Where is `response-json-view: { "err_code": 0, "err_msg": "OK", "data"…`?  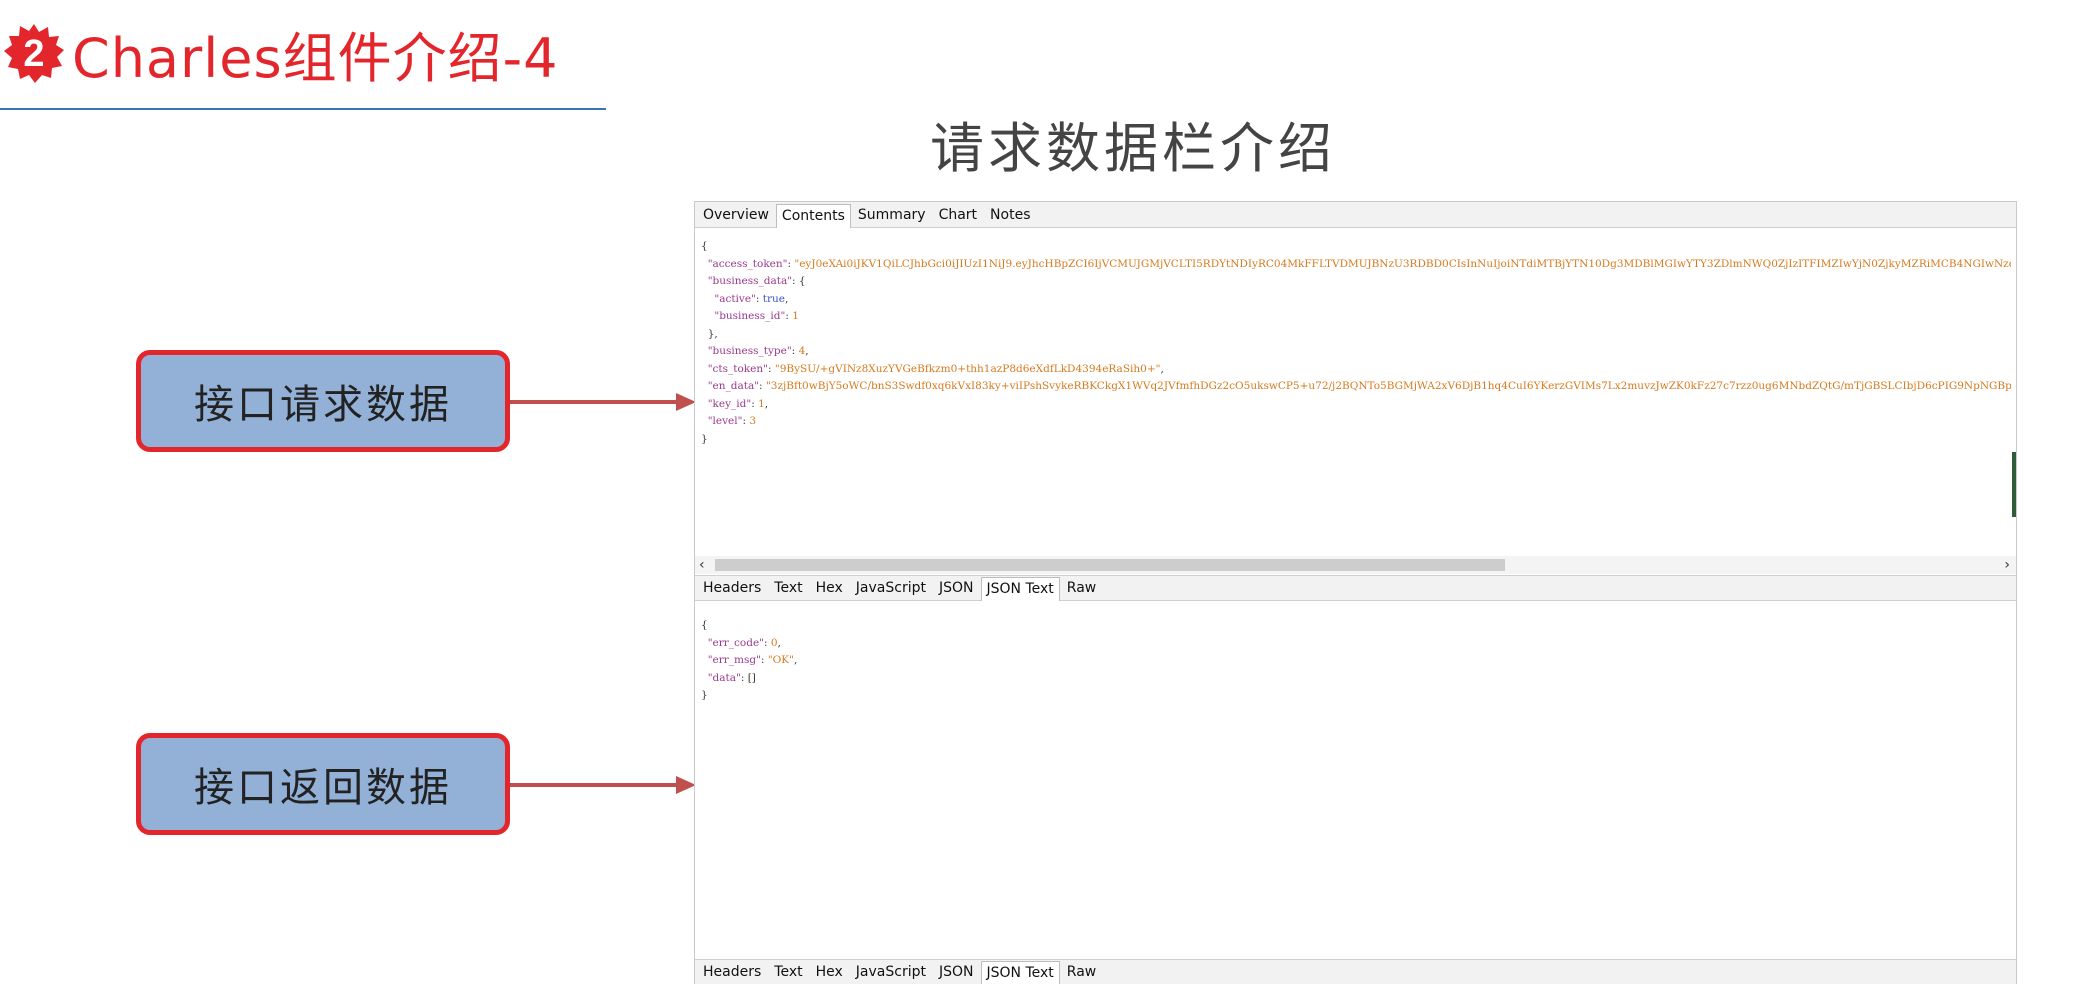
response-json-view: { "err_code": 0, "err_msg": "OK", "data"… is located at coordinates (1356, 677).